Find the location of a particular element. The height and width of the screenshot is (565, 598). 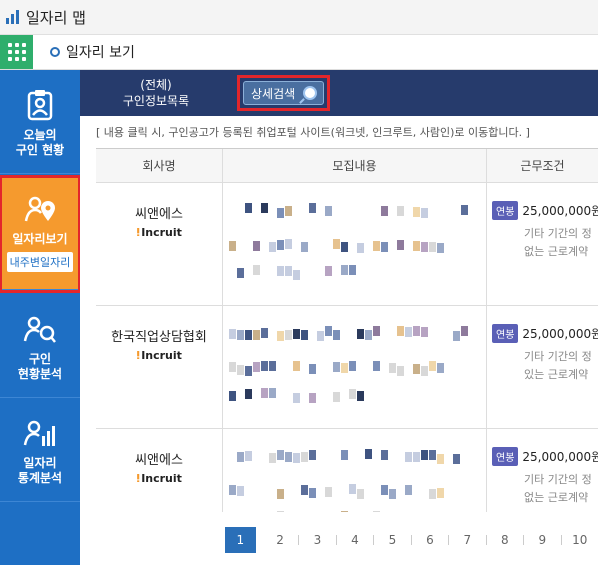

page-button-1: 1 is located at coordinates (240, 540).